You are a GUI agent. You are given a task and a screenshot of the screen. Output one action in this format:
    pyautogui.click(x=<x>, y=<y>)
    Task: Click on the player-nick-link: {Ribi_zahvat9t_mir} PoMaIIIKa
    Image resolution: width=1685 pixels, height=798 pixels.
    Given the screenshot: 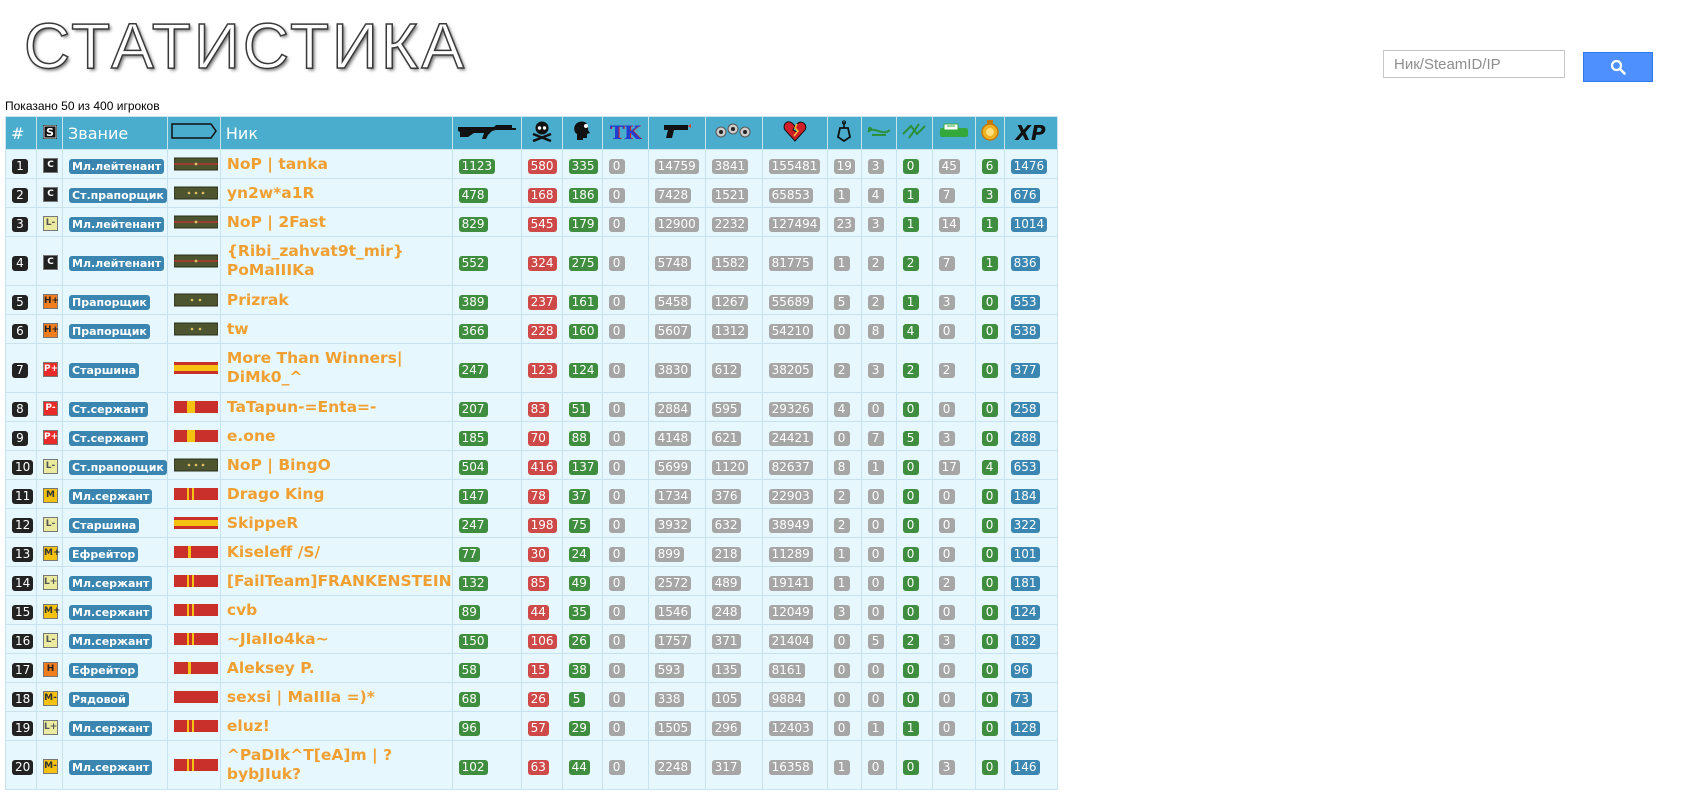 What is the action you would take?
    pyautogui.click(x=339, y=261)
    